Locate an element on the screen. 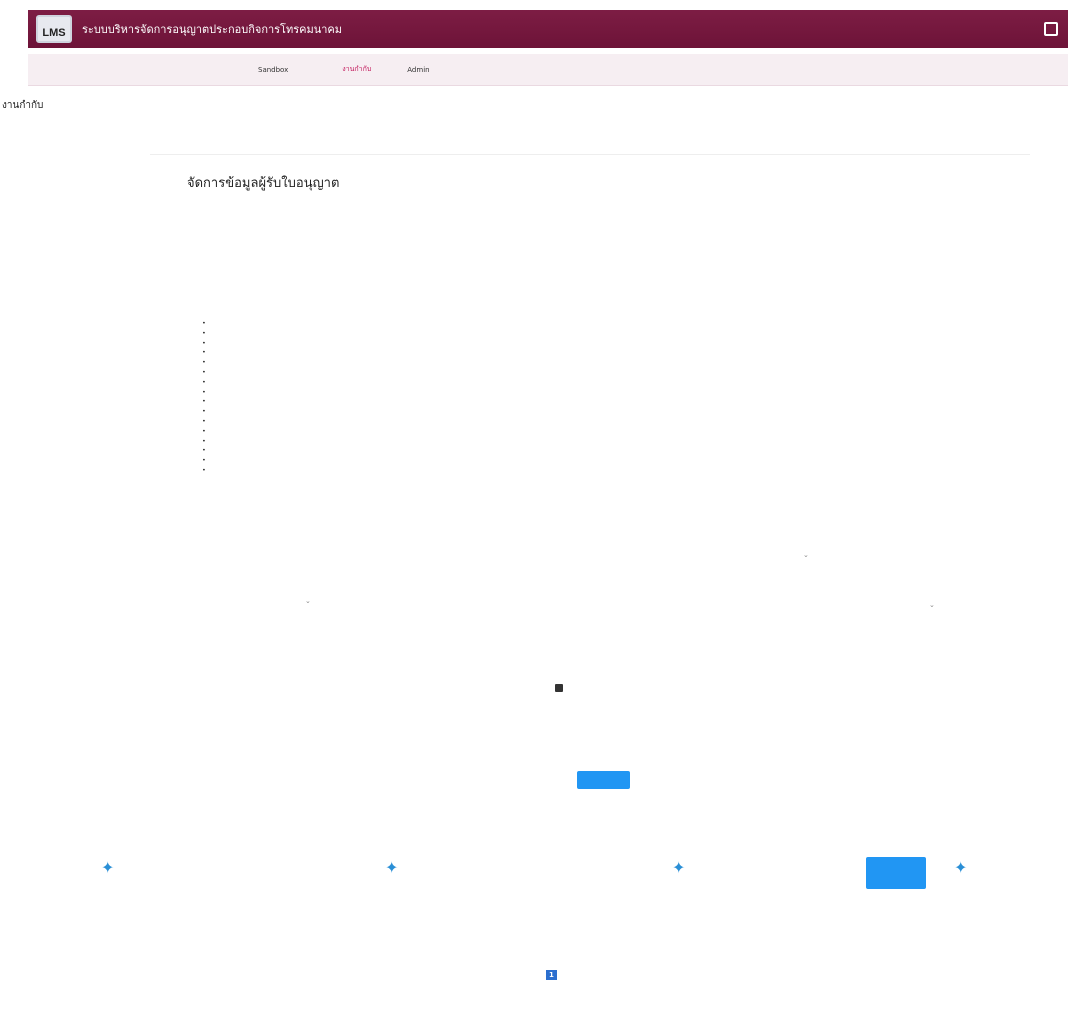 The height and width of the screenshot is (1009, 1086). save-button is located at coordinates (896, 873).